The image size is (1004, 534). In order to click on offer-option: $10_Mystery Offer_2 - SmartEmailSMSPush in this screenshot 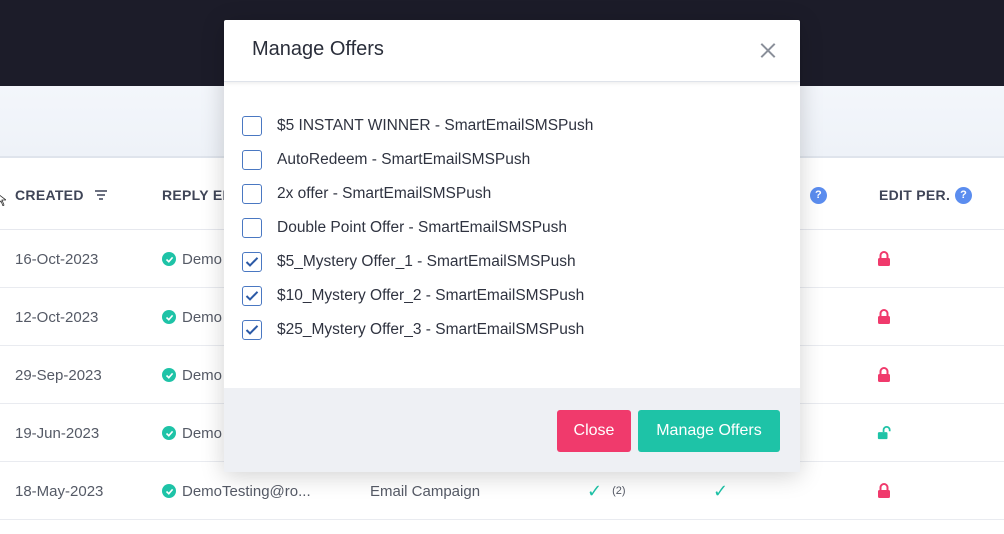, I will do `click(413, 296)`.